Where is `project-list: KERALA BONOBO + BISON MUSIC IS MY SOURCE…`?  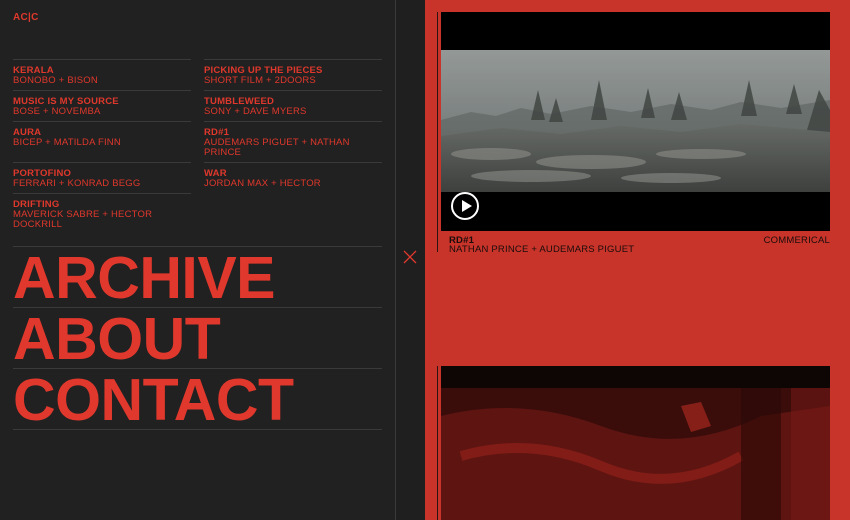 project-list: KERALA BONOBO + BISON MUSIC IS MY SOURCE… is located at coordinates (197, 146).